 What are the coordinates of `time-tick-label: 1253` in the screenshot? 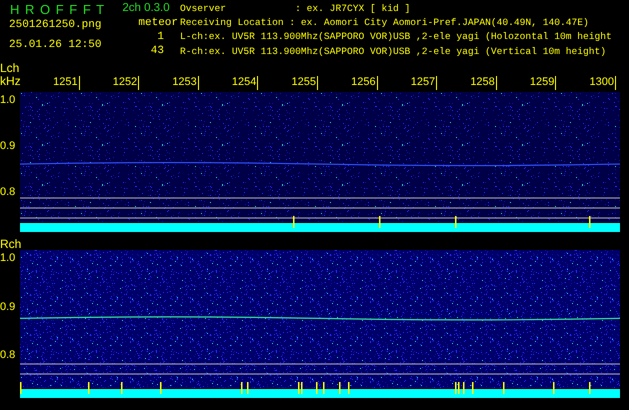 It's located at (169, 83).